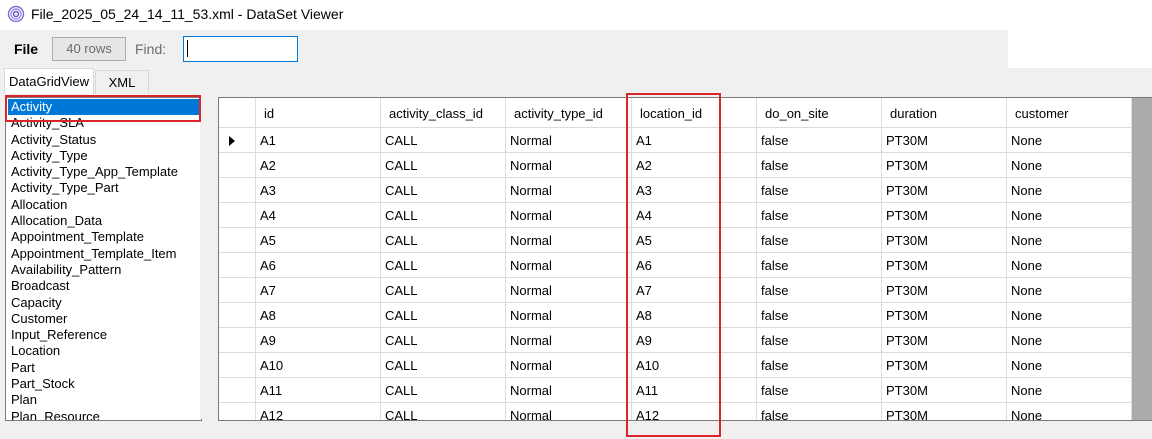 The height and width of the screenshot is (439, 1152). I want to click on table-list-item: Activity_SLA, so click(103, 123).